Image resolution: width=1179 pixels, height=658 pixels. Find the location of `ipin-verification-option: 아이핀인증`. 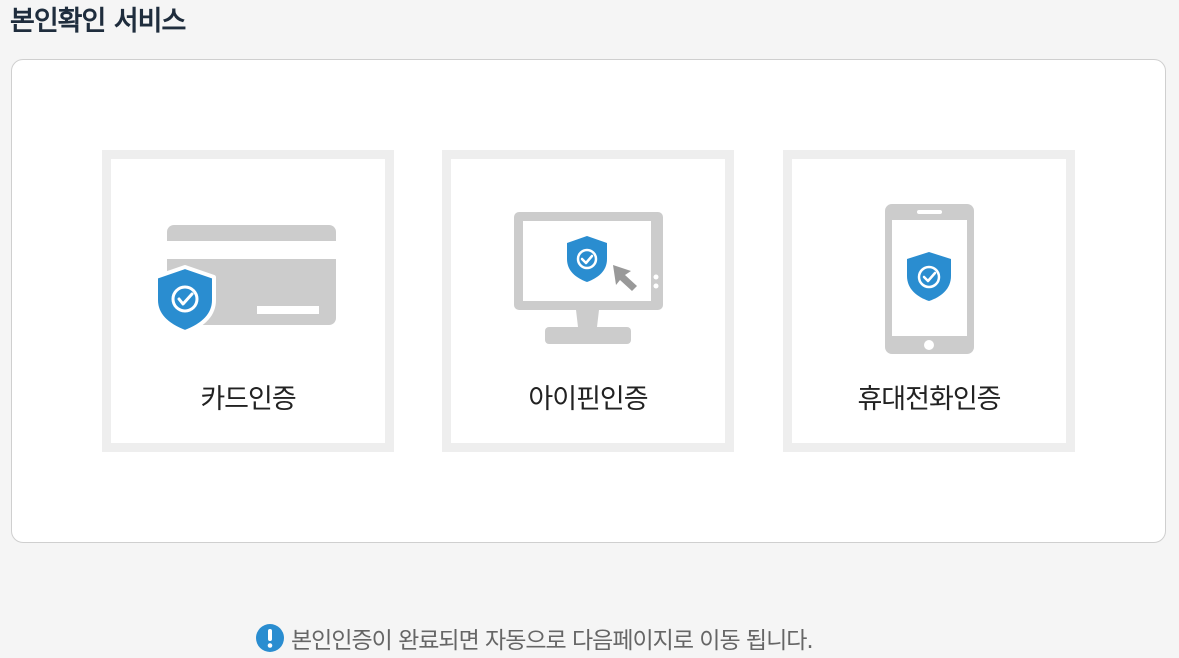

ipin-verification-option: 아이핀인증 is located at coordinates (588, 301).